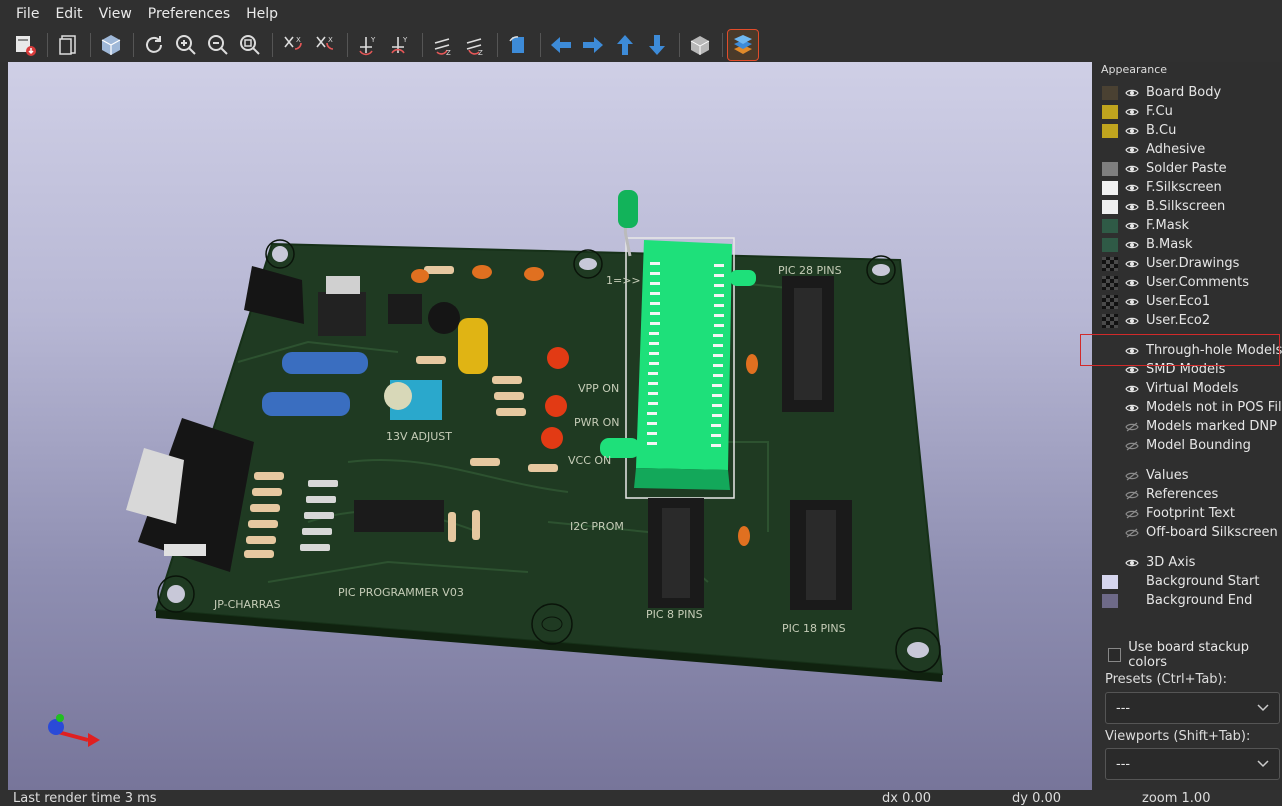  What do you see at coordinates (1192, 263) in the screenshot?
I see `layer-row-user-drawings: User.Drawings` at bounding box center [1192, 263].